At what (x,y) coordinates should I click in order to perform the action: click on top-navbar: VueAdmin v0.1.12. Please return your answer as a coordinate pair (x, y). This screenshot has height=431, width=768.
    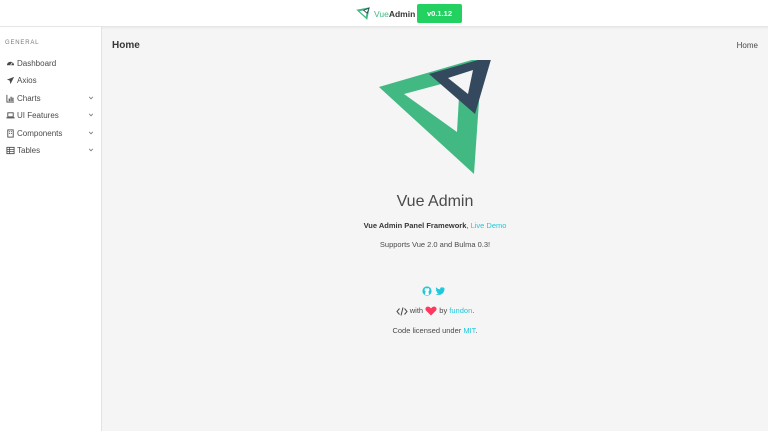
    Looking at the image, I should click on (384, 13).